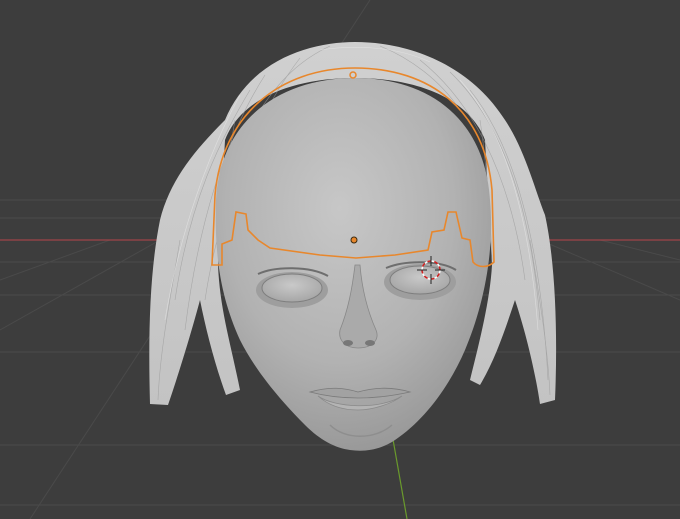 The height and width of the screenshot is (519, 680). Describe the element at coordinates (354, 240) in the screenshot. I see `object-origin-icon` at that location.